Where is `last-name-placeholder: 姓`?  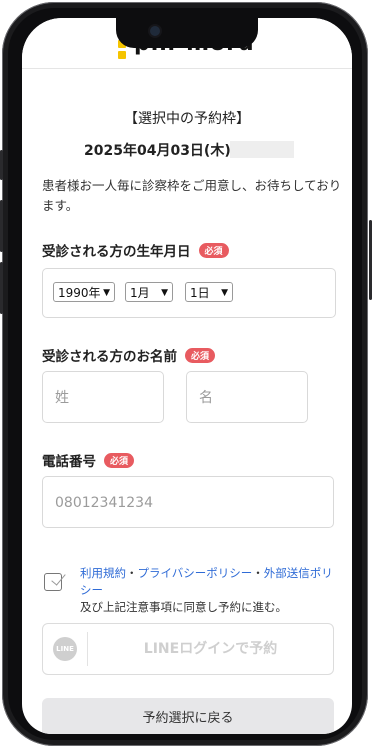 last-name-placeholder: 姓 is located at coordinates (62, 398).